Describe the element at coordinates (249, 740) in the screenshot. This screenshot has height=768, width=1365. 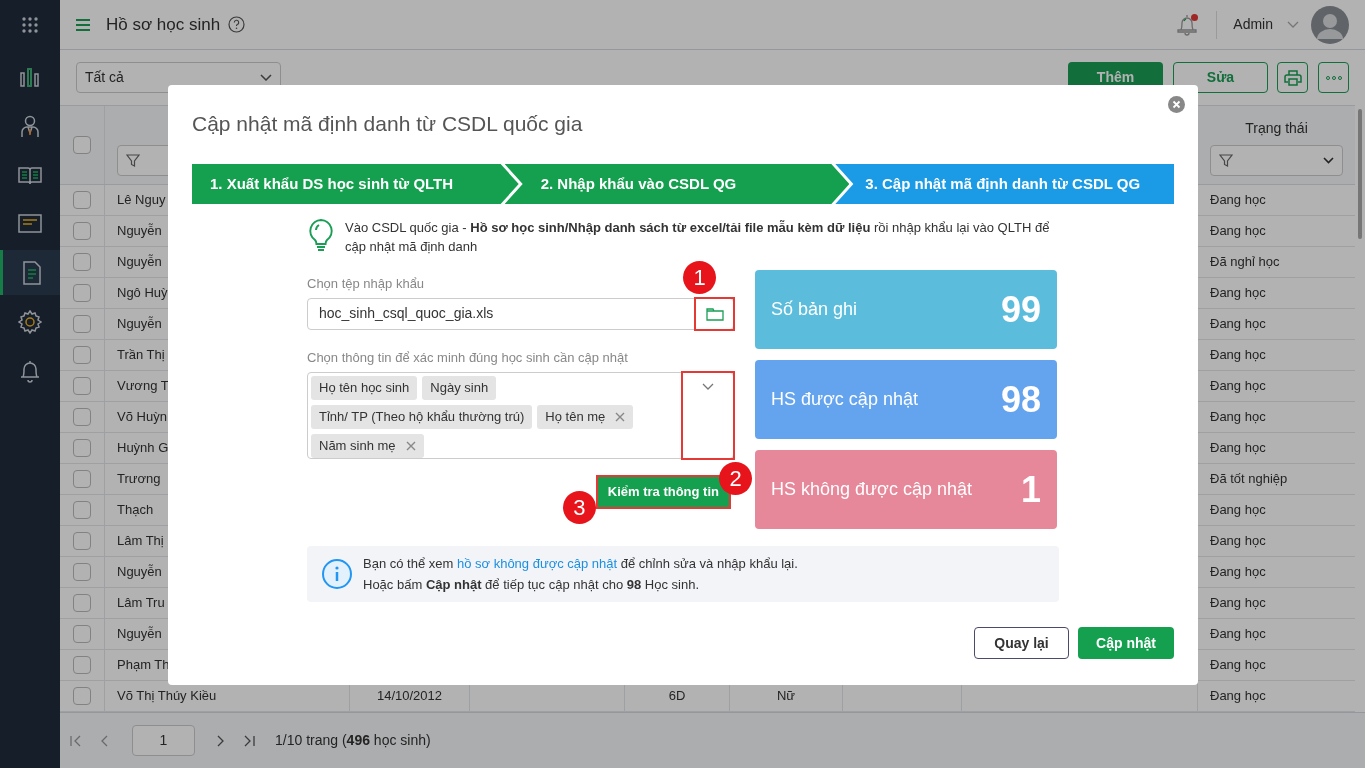
I see `last-page-icon` at that location.